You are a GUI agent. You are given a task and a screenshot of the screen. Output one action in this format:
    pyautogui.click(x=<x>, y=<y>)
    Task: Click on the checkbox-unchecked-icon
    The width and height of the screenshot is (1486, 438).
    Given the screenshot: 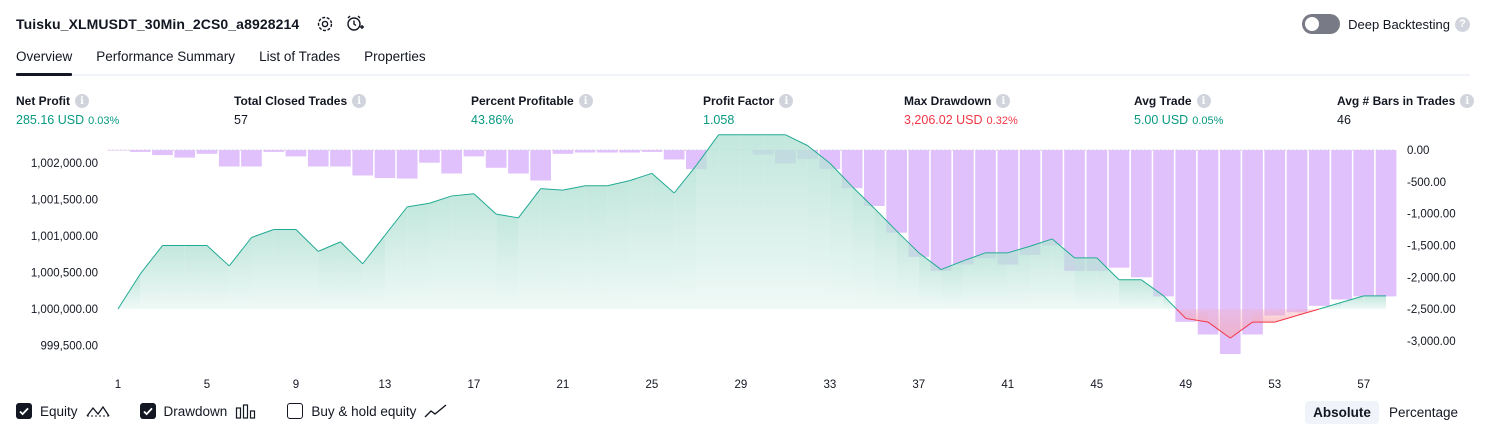 What is the action you would take?
    pyautogui.click(x=295, y=411)
    